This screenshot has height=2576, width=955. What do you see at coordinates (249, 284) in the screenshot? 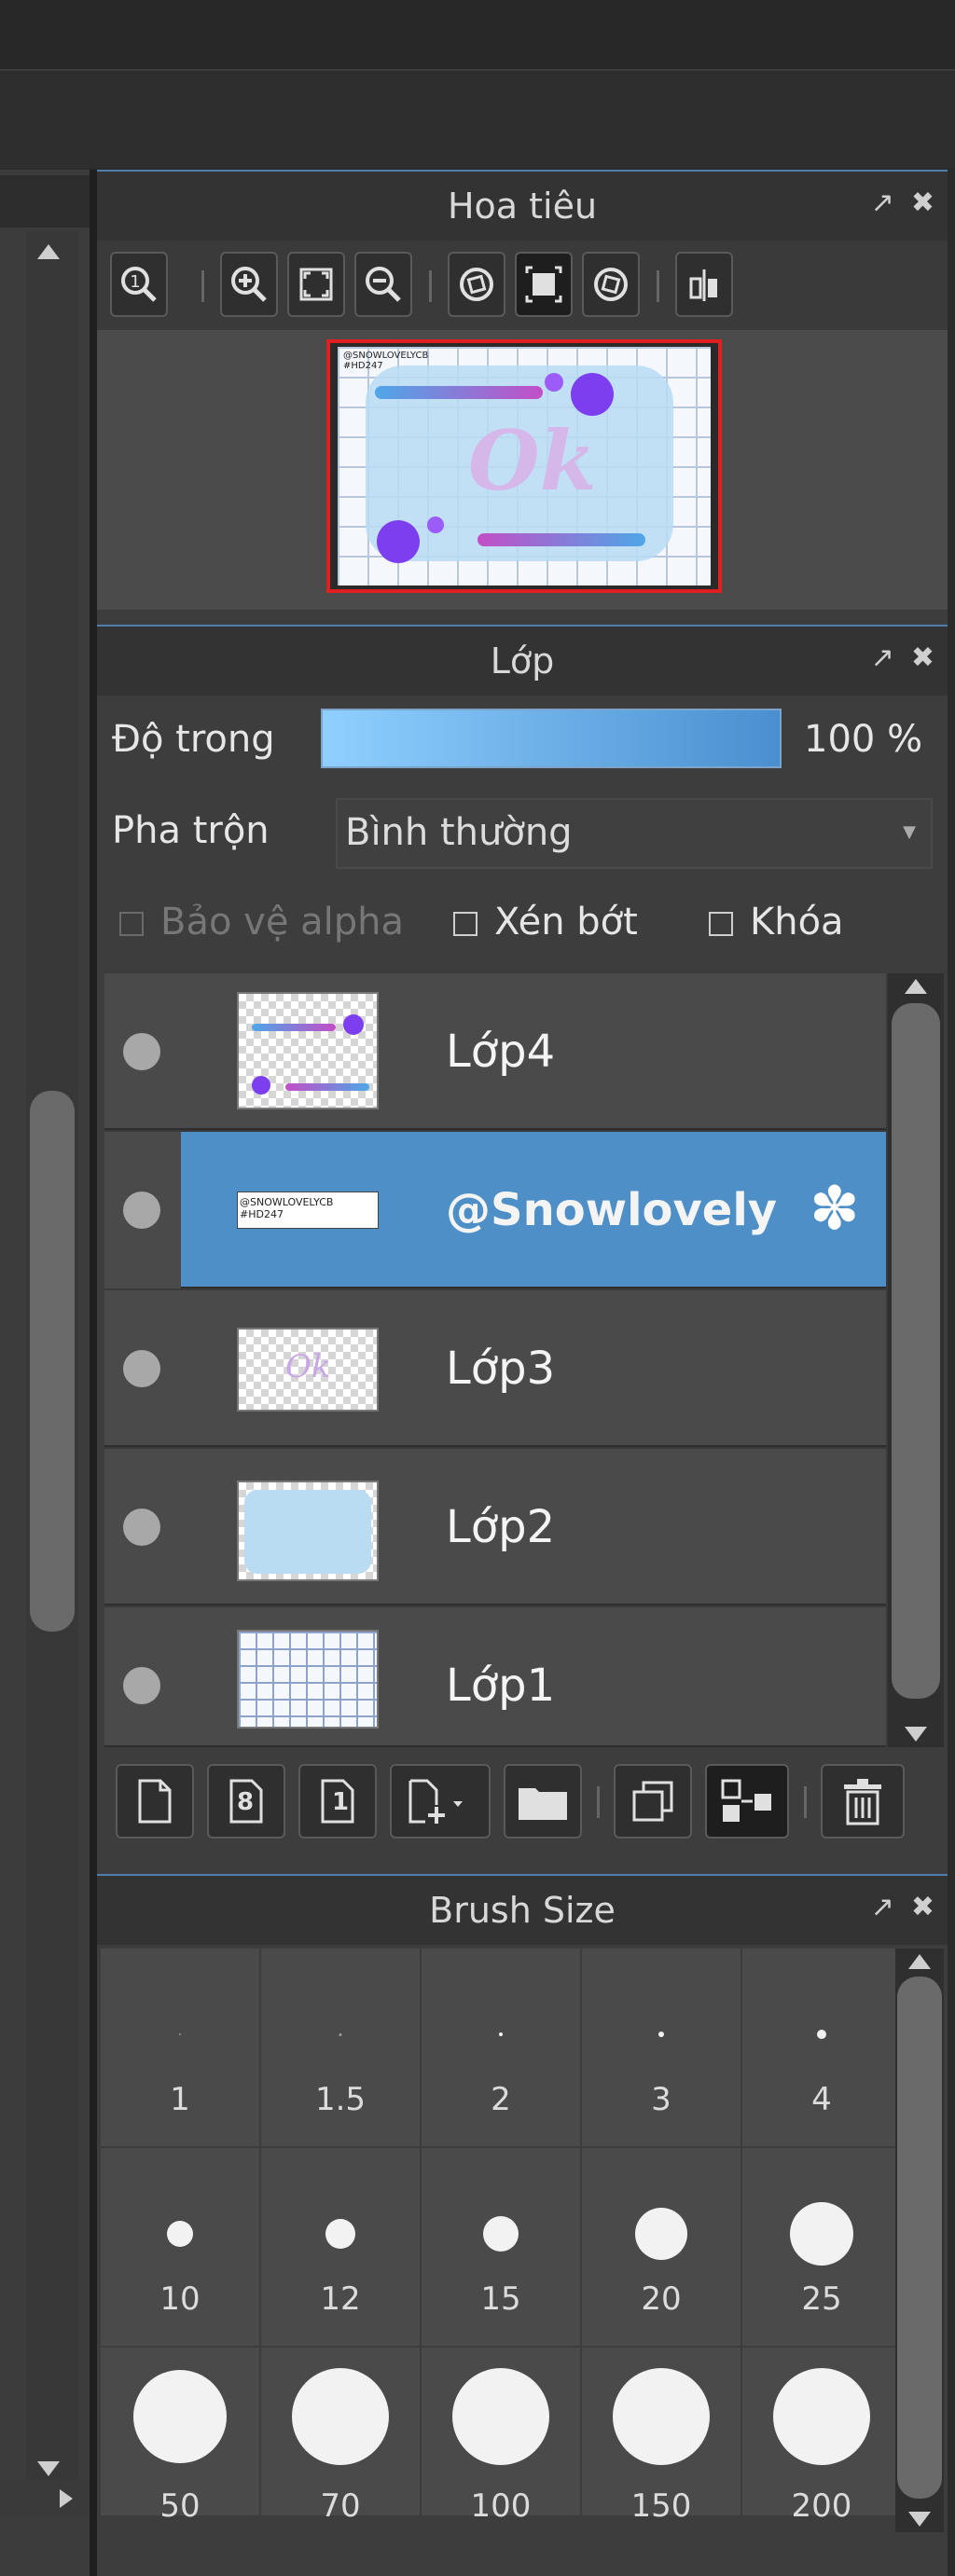
I see `zoom-in-icon` at bounding box center [249, 284].